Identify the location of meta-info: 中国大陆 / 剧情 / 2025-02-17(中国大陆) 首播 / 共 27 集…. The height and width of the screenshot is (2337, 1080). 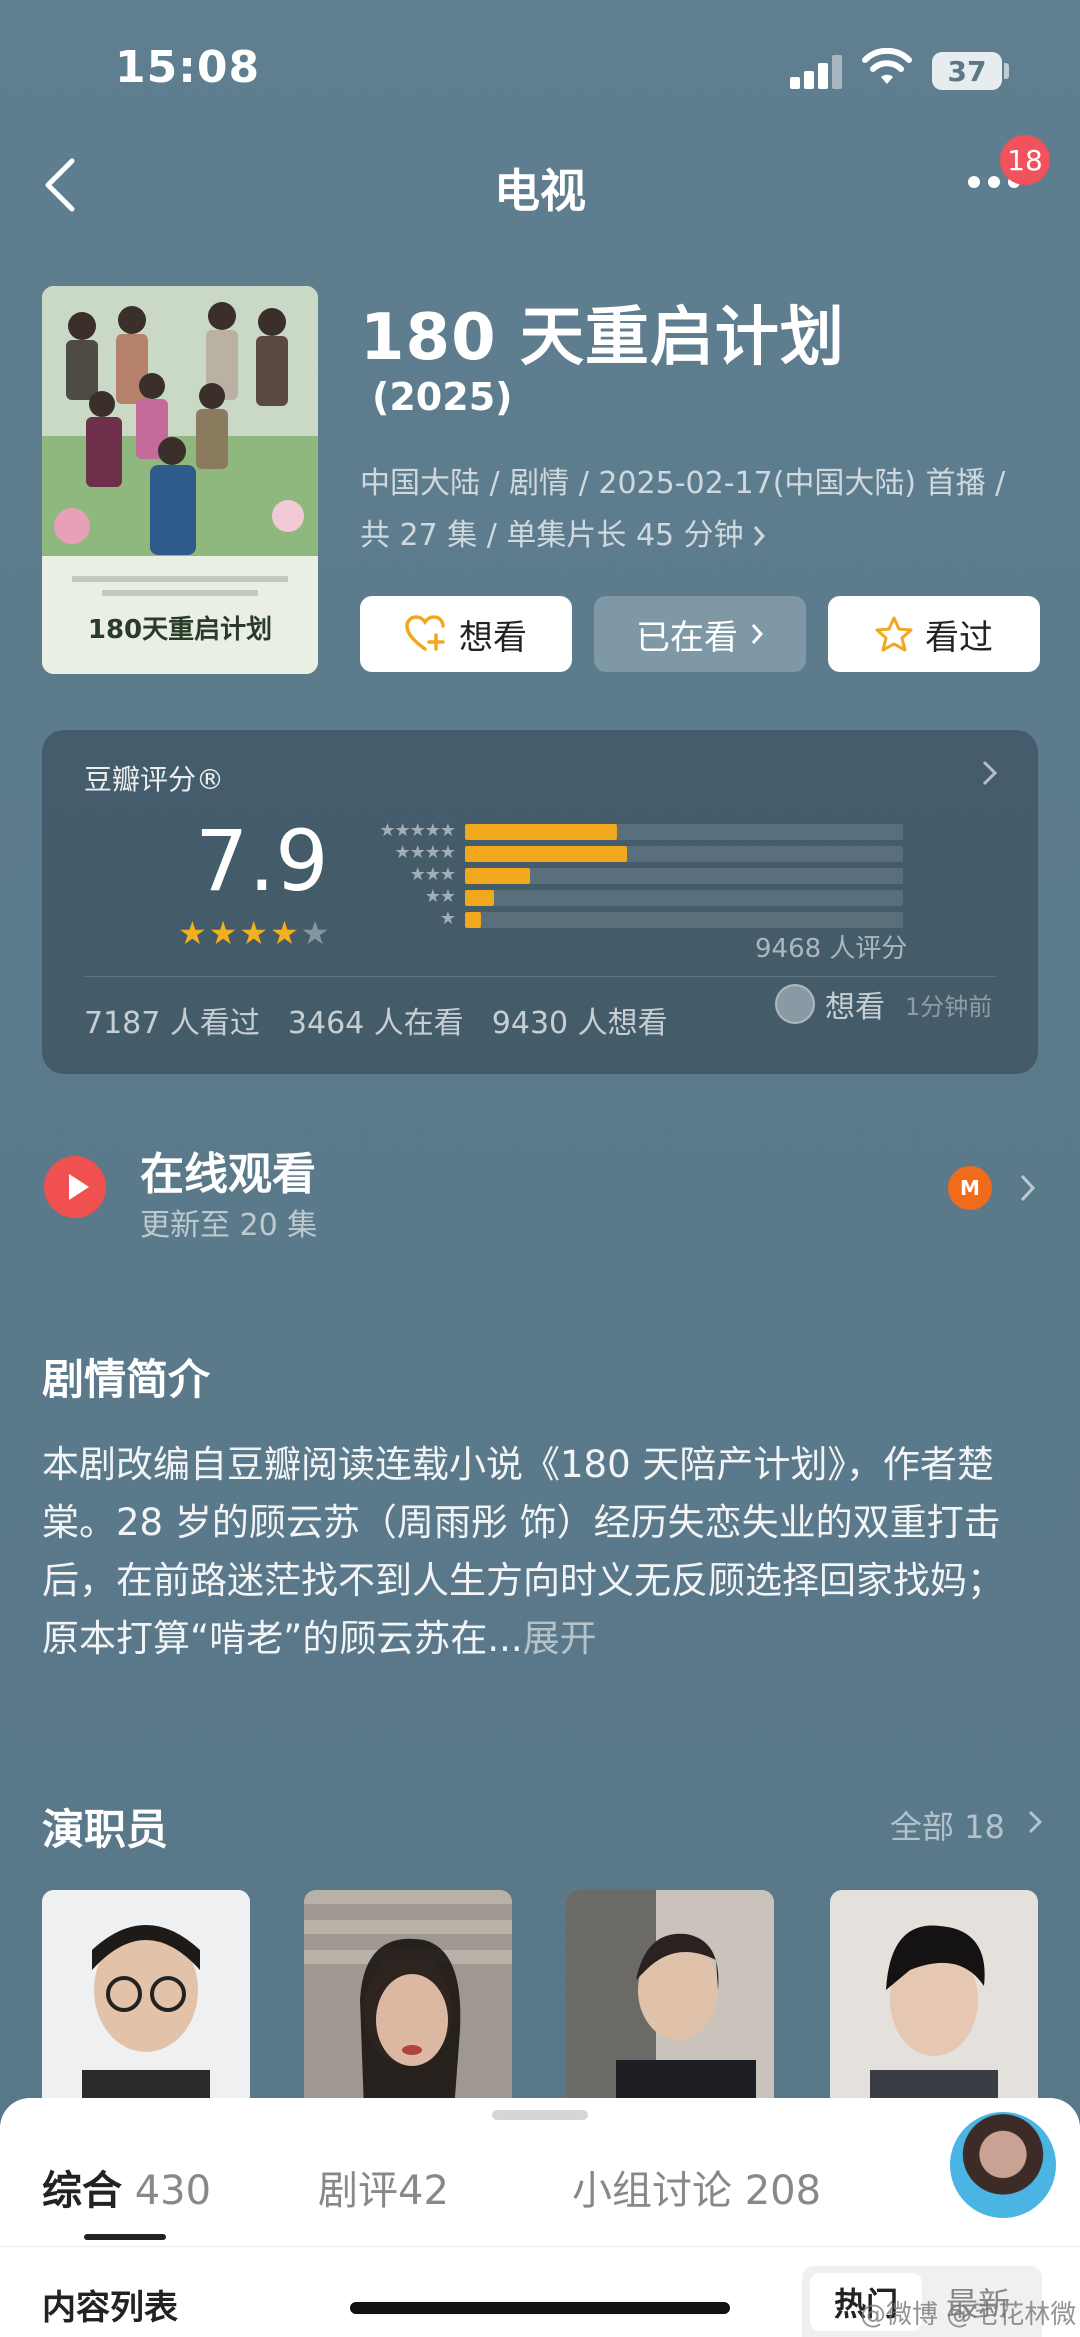
(700, 510).